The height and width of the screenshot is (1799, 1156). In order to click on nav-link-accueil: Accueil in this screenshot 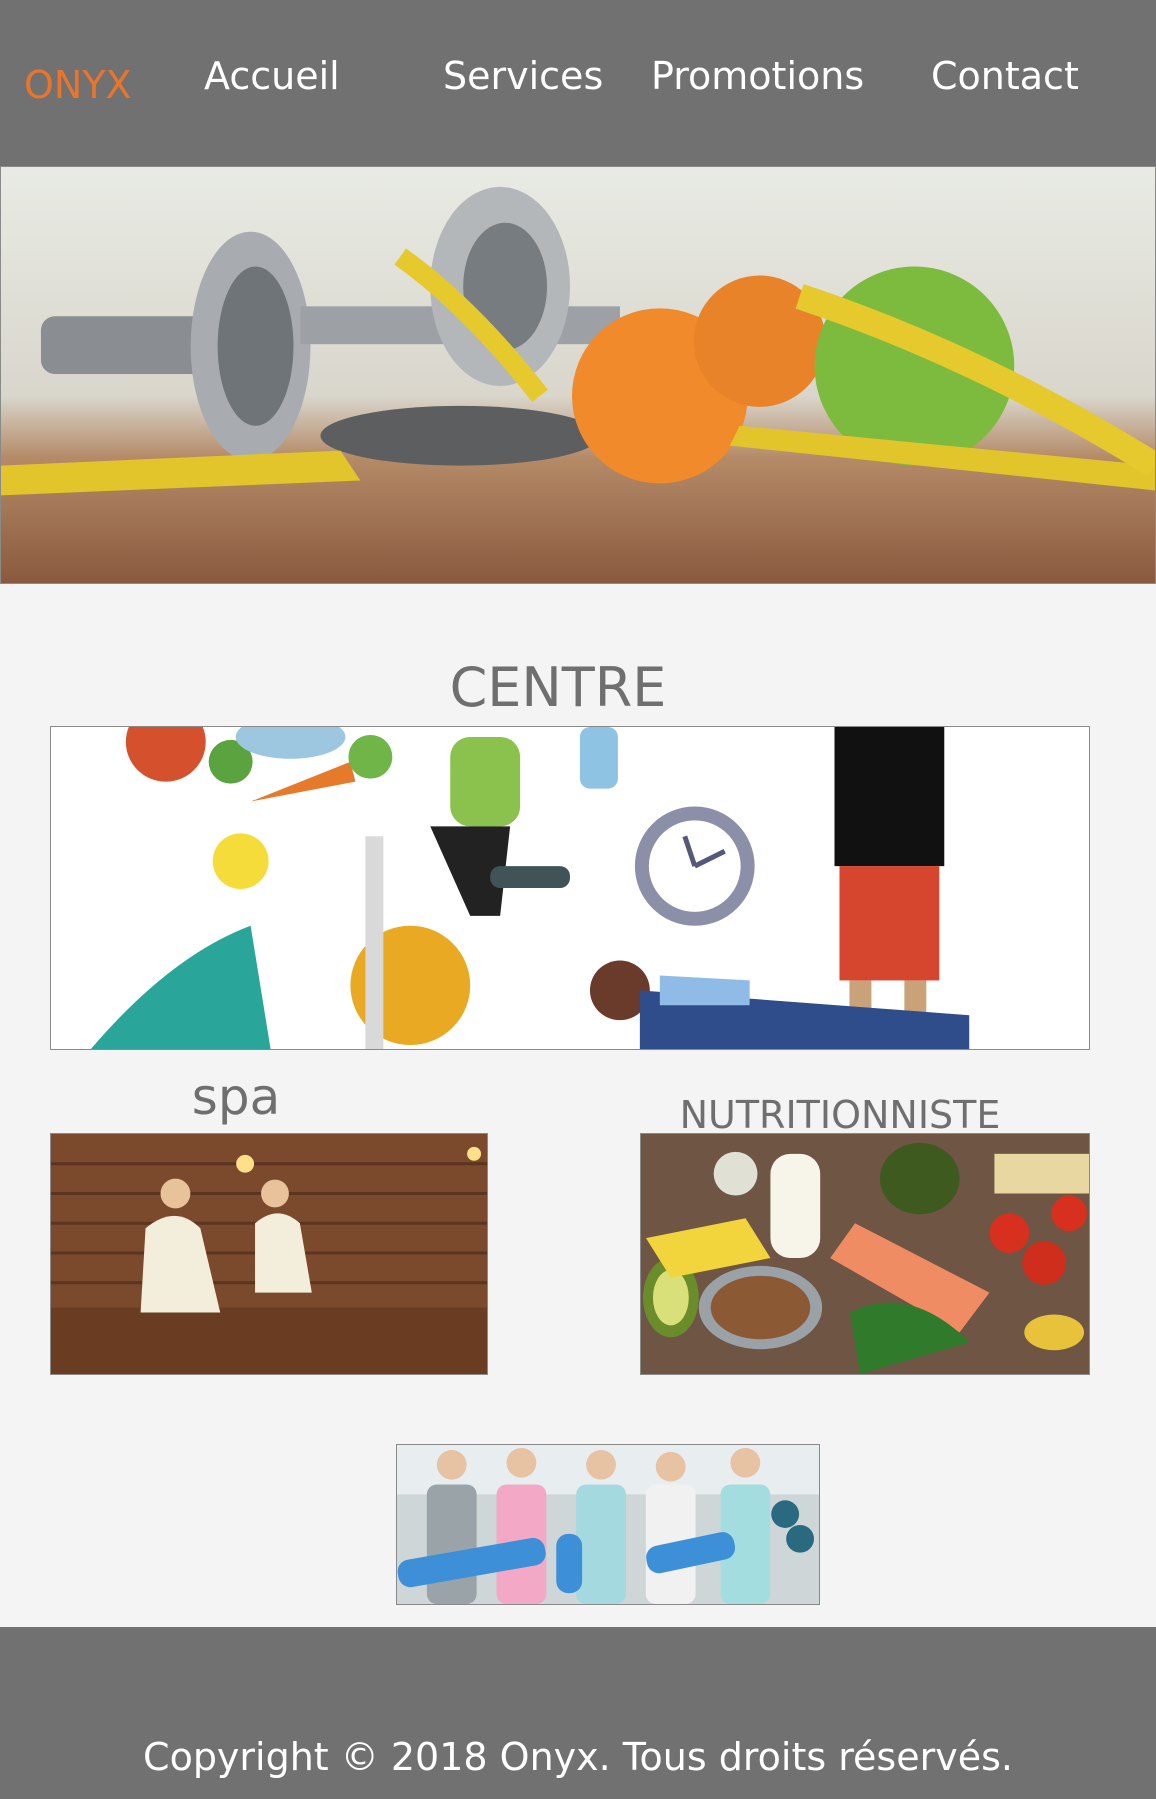, I will do `click(272, 76)`.